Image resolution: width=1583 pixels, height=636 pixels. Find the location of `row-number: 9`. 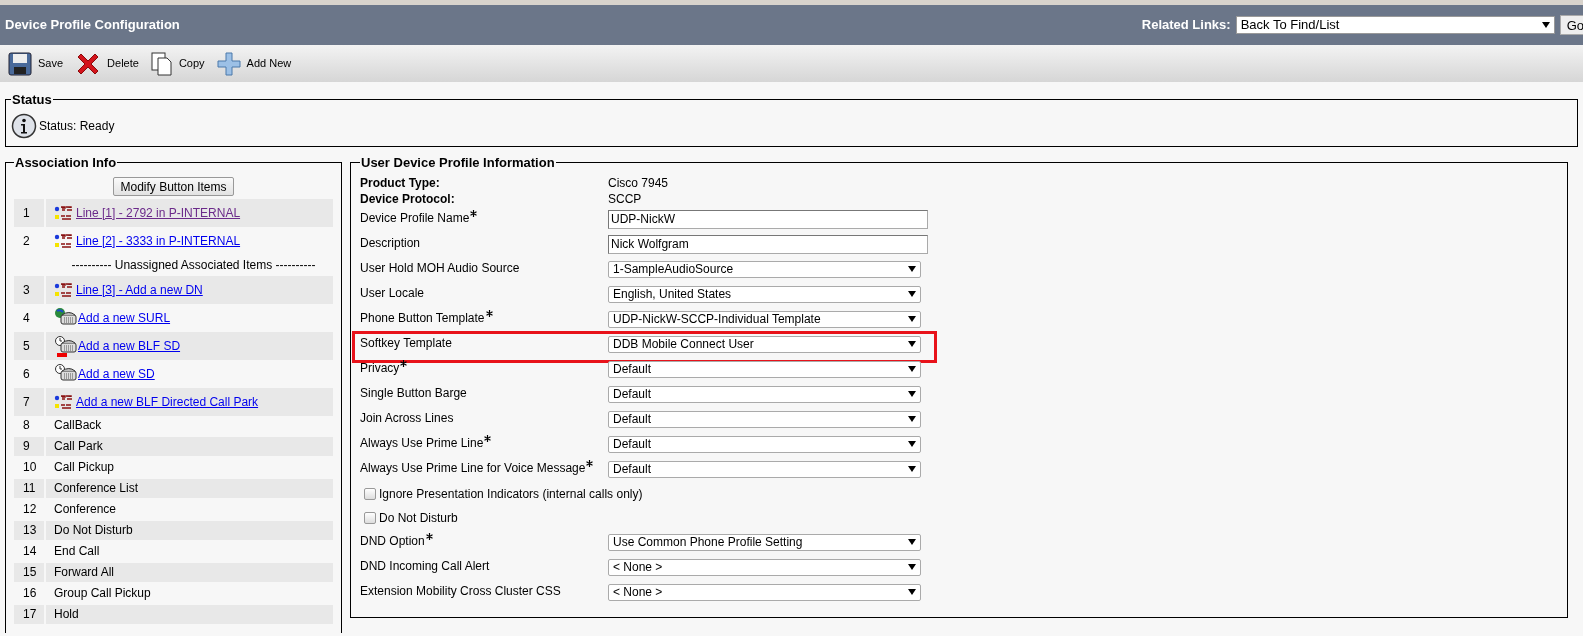

row-number: 9 is located at coordinates (29, 446).